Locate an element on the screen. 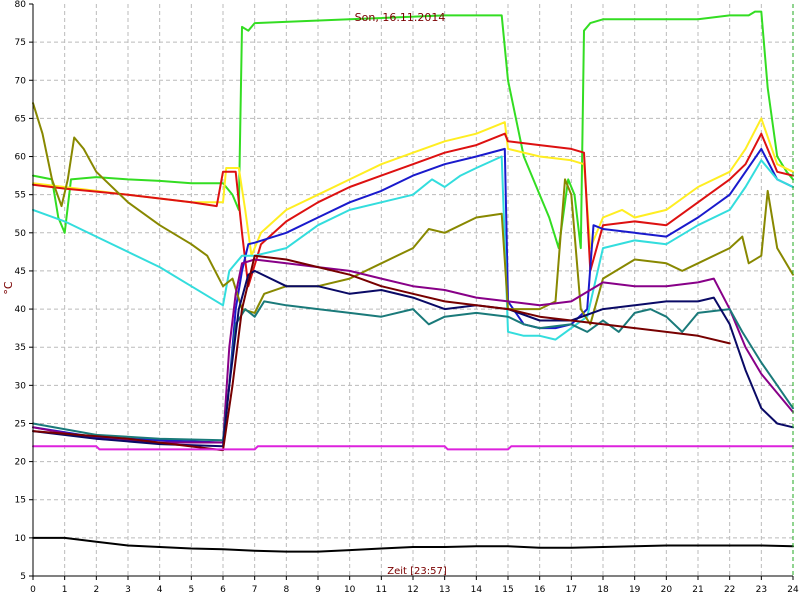  x-tick-label-13: 13 is located at coordinates (444, 590).